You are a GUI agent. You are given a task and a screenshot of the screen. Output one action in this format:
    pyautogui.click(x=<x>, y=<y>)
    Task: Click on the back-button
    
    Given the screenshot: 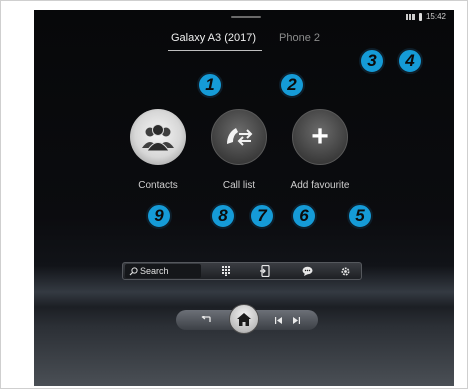 What is the action you would take?
    pyautogui.click(x=206, y=320)
    